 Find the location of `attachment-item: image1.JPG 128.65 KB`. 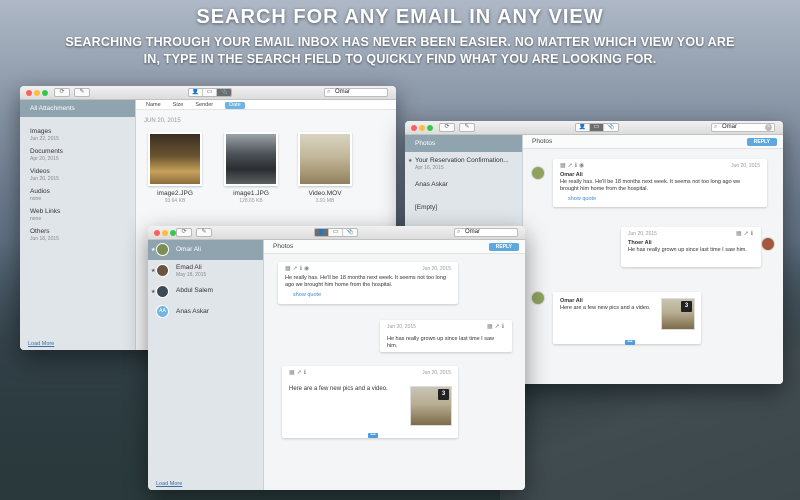

attachment-item: image1.JPG 128.65 KB is located at coordinates (251, 168).